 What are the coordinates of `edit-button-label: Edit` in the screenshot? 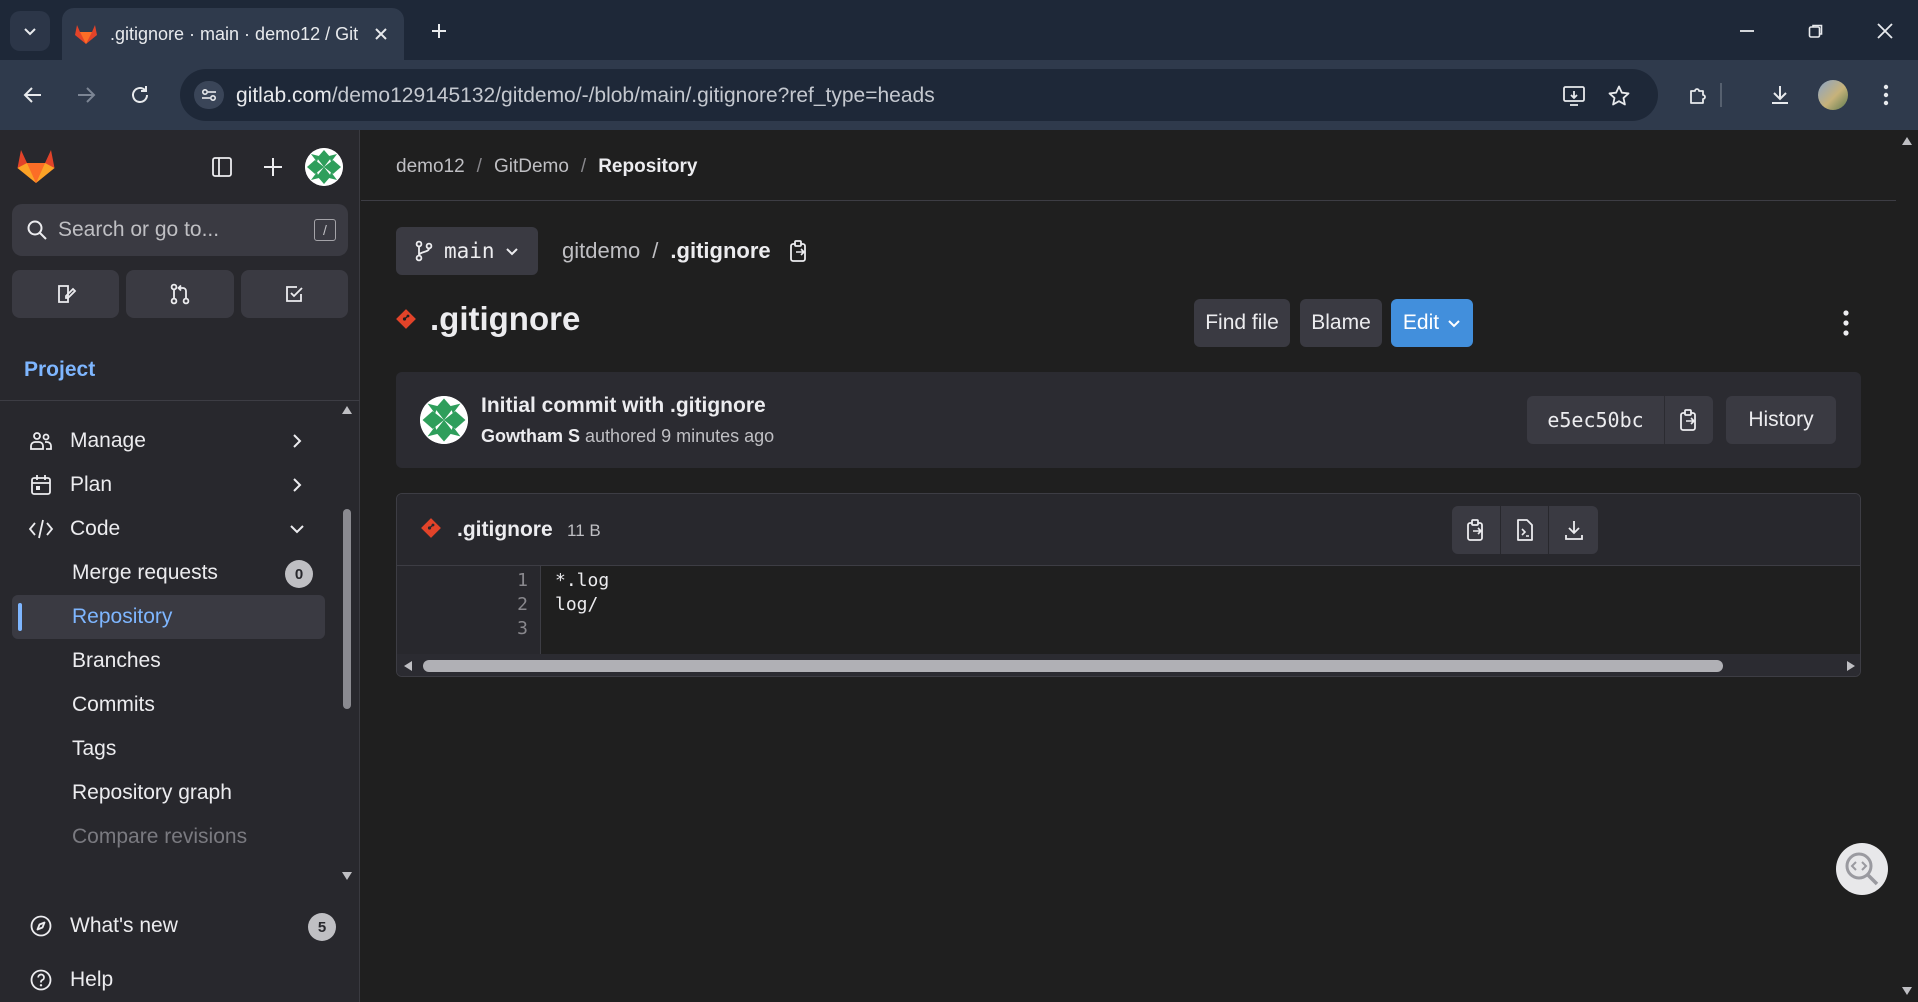 It's located at (1421, 322).